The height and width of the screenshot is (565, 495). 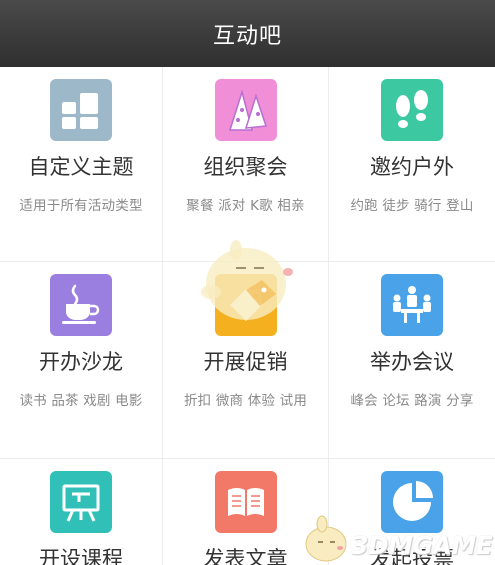 I want to click on activity-course: 开设课程, so click(x=81, y=512).